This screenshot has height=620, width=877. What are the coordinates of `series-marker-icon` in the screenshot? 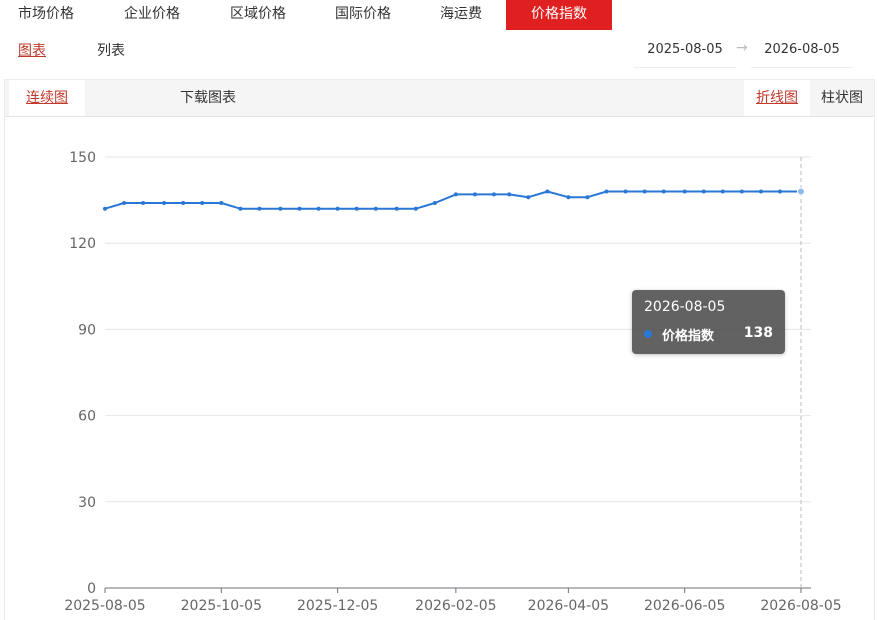 It's located at (648, 334).